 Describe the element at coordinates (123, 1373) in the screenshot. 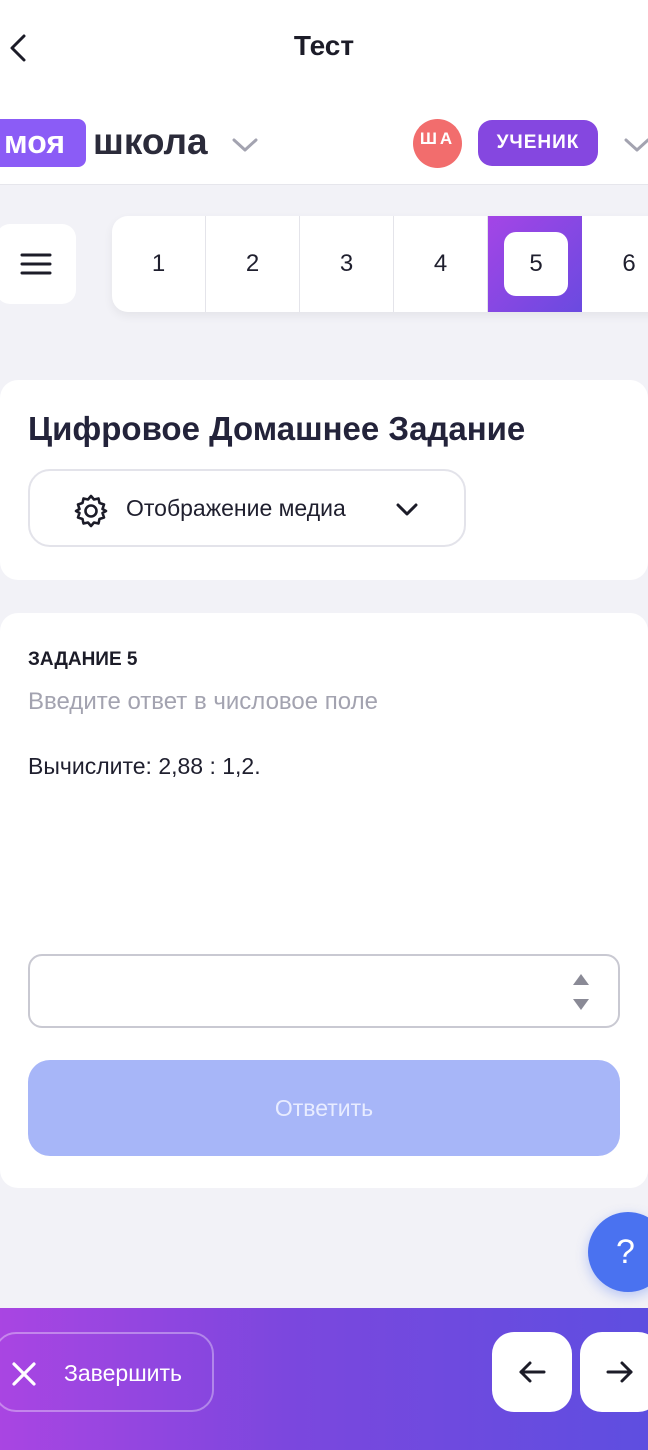

I see `finish-label: Завершить` at that location.